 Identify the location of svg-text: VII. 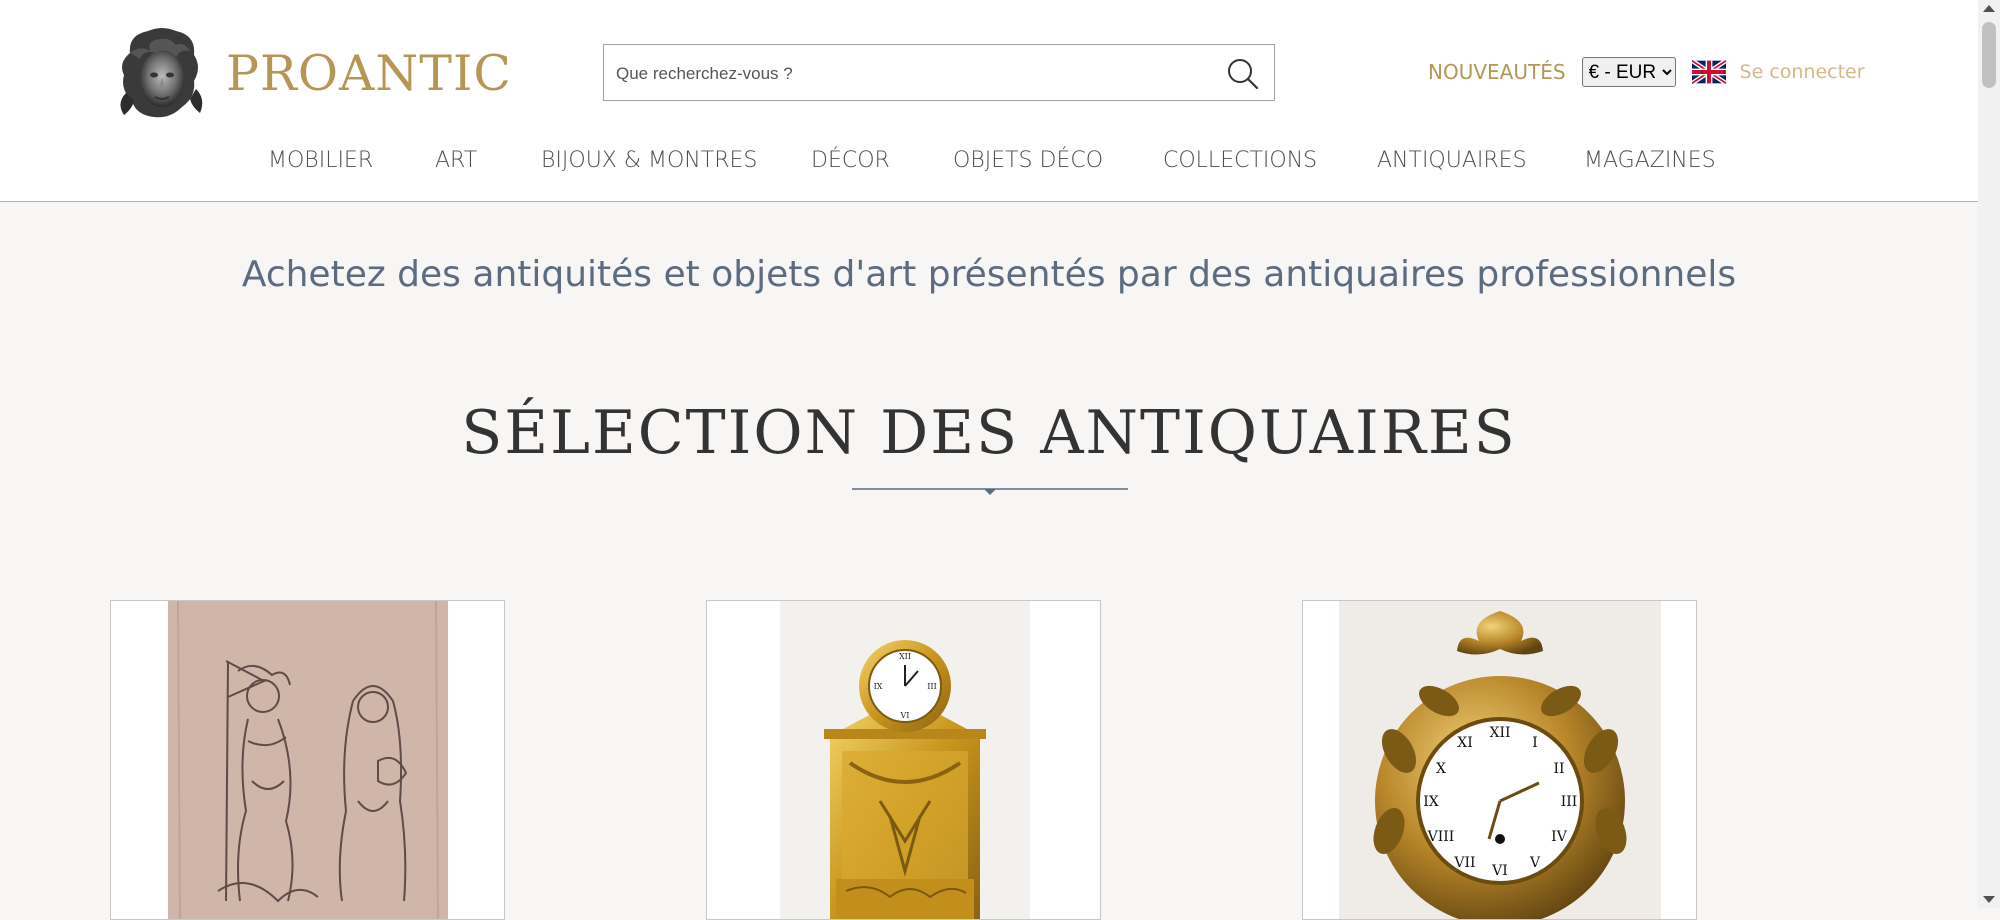
(1464, 863).